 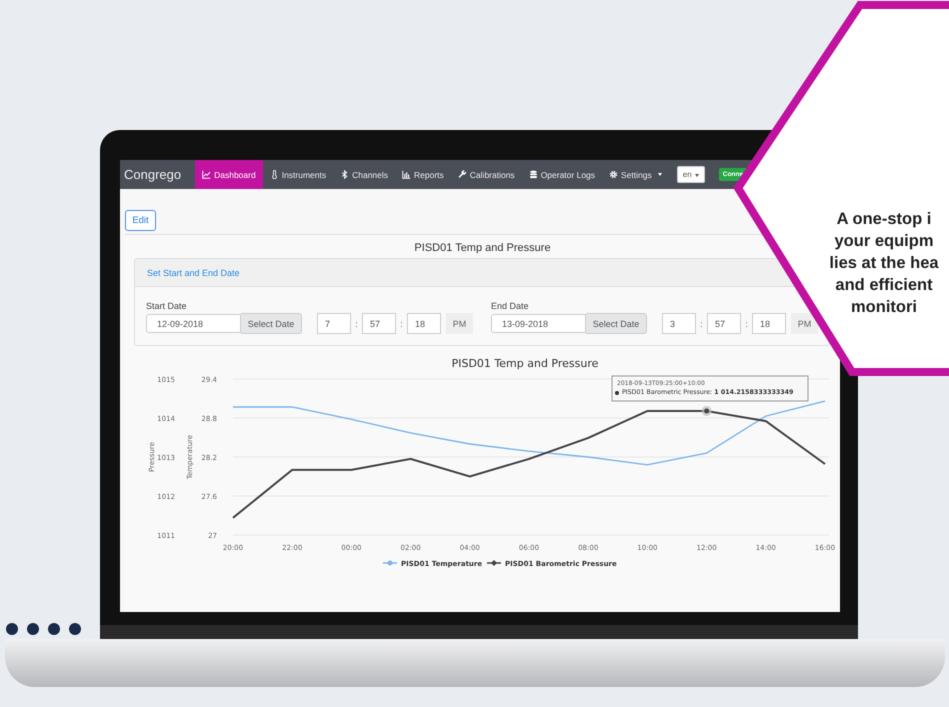 What do you see at coordinates (525, 363) in the screenshot?
I see `chart-title: PISD01 Temp and Pressure` at bounding box center [525, 363].